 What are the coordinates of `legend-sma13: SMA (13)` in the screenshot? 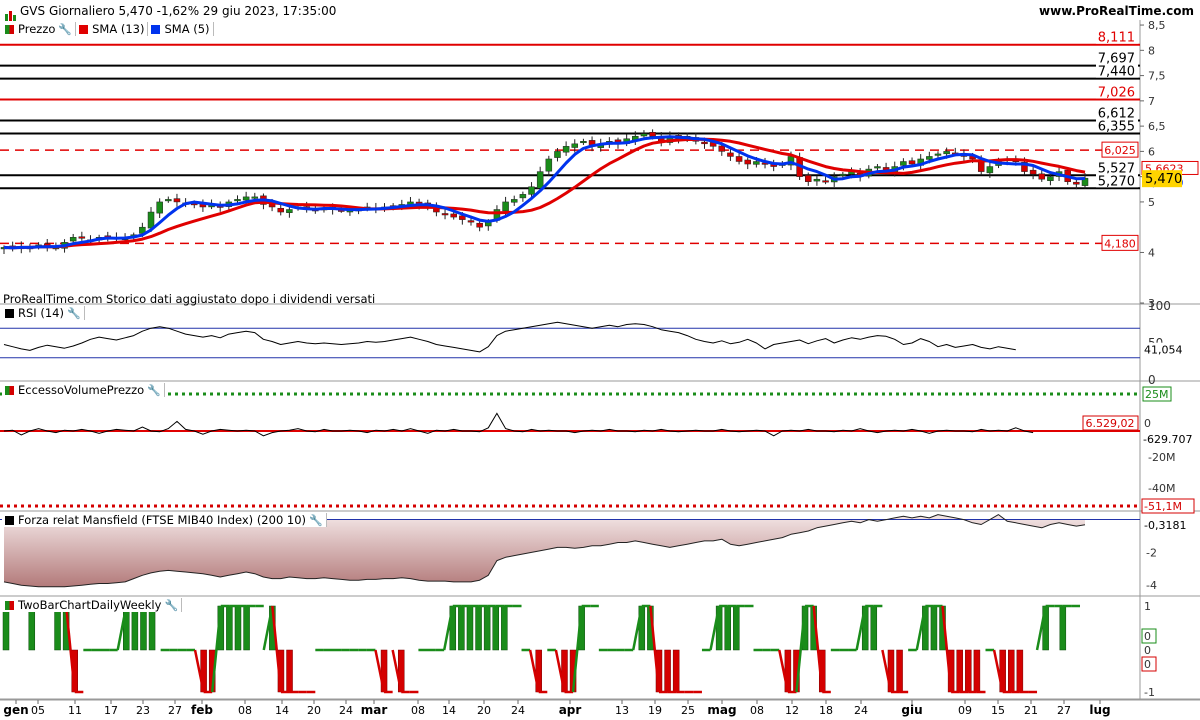 It's located at (112, 29).